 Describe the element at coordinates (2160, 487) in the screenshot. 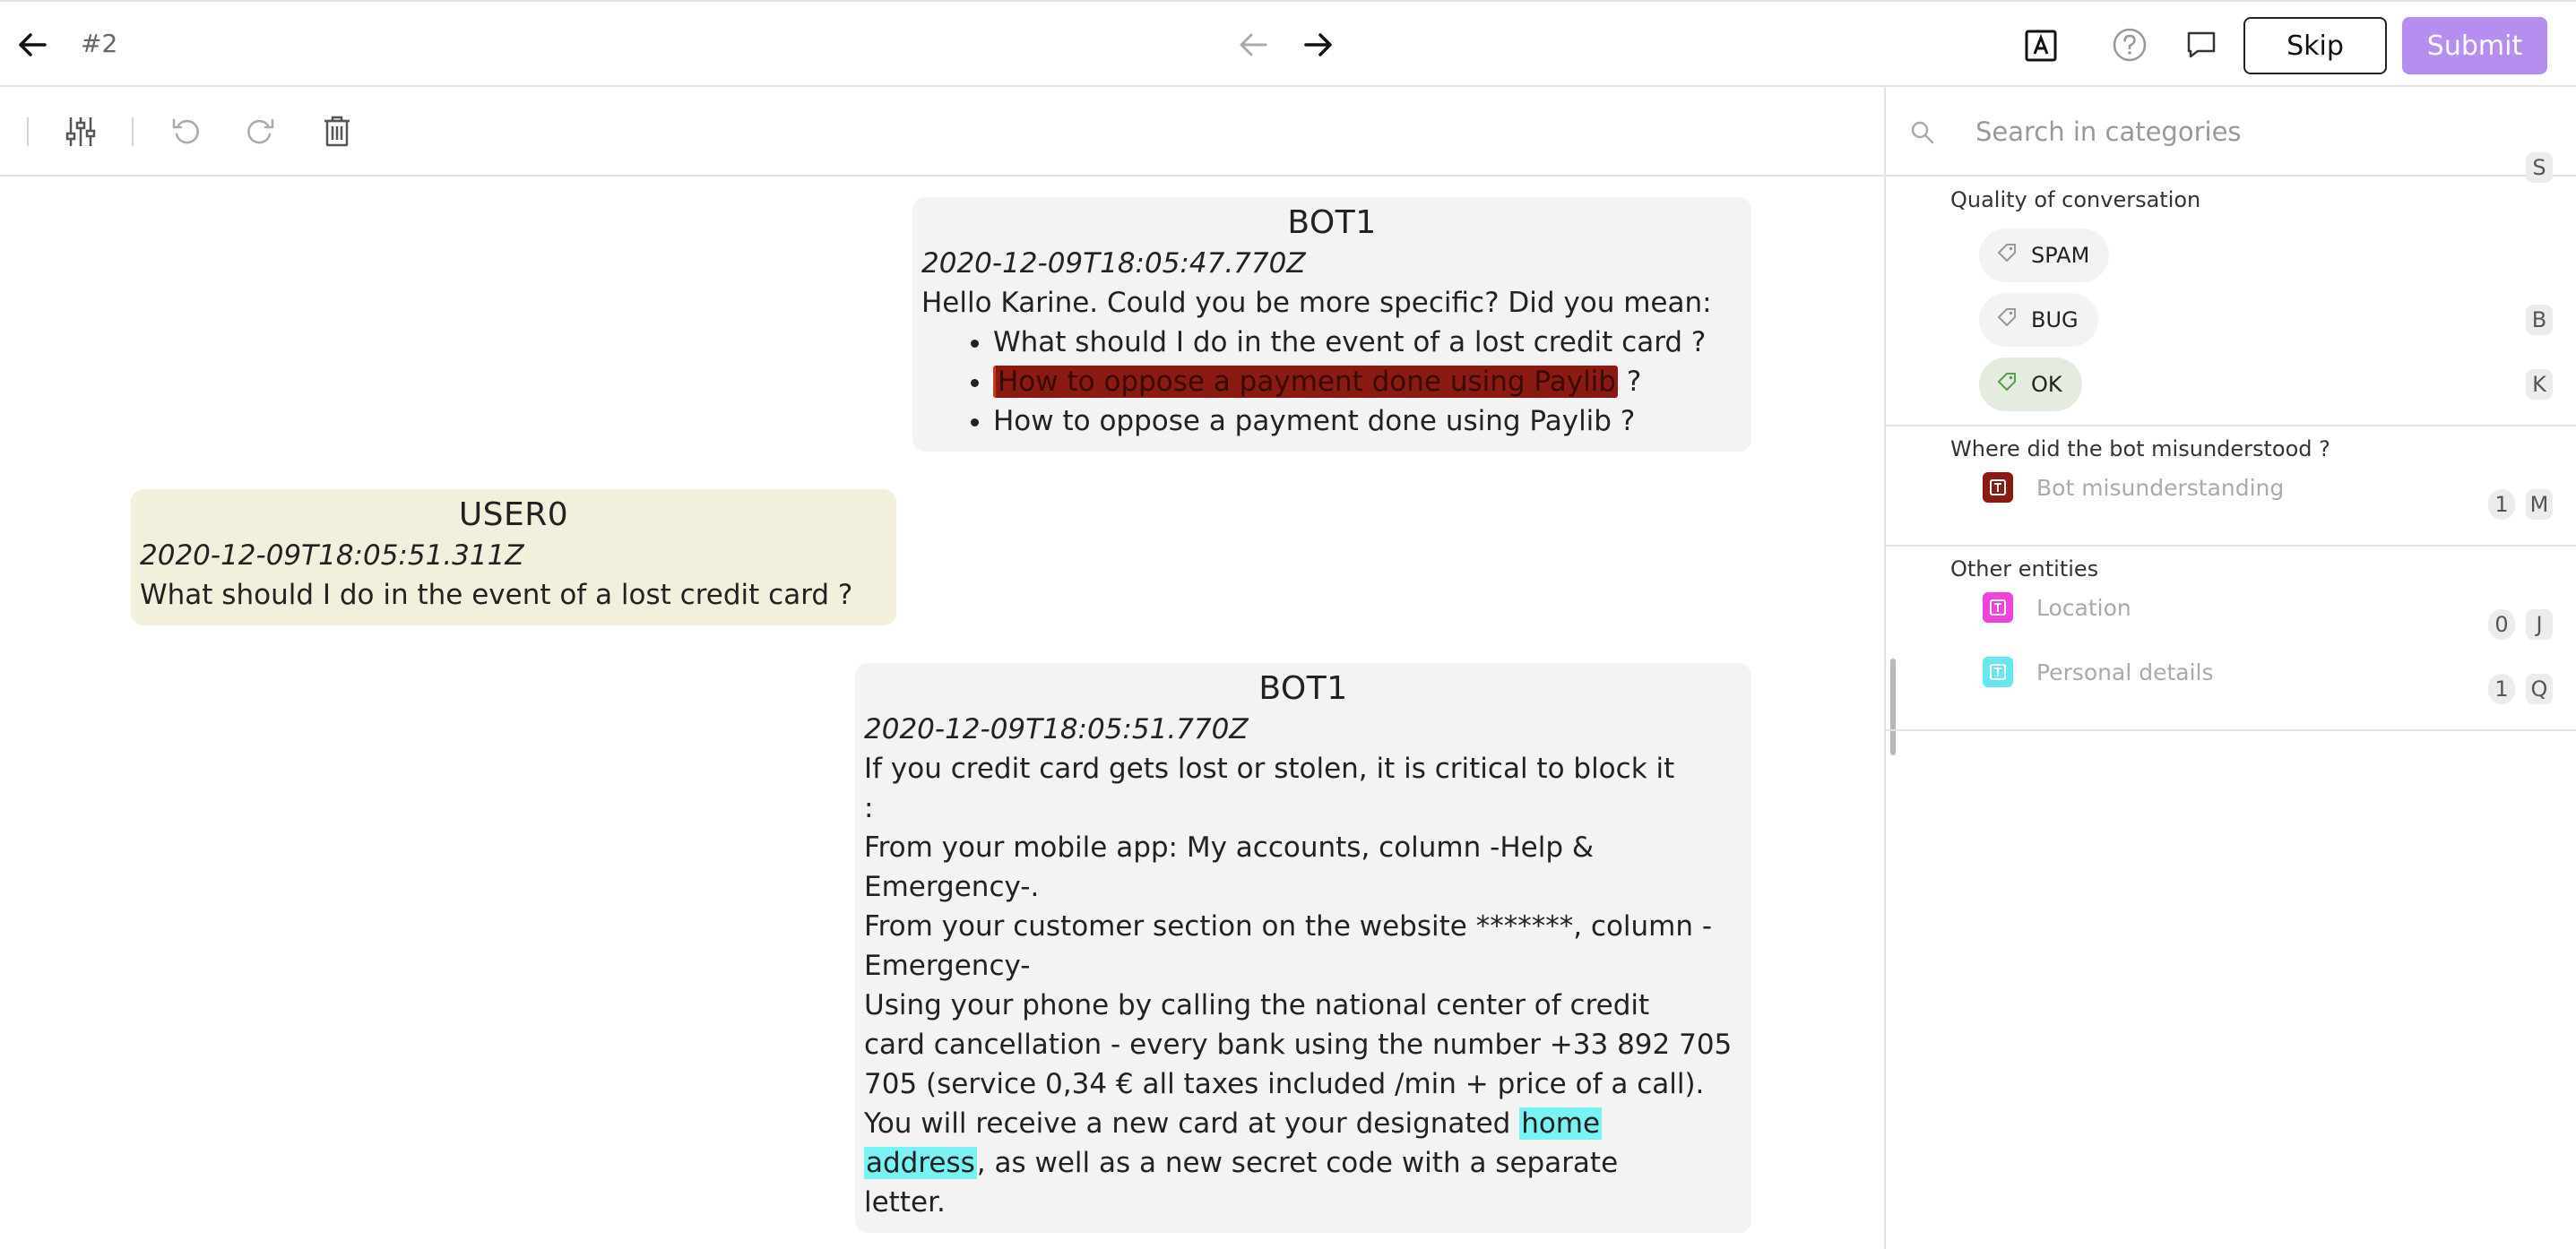

I see `entity-label: Bot misunderstanding` at that location.